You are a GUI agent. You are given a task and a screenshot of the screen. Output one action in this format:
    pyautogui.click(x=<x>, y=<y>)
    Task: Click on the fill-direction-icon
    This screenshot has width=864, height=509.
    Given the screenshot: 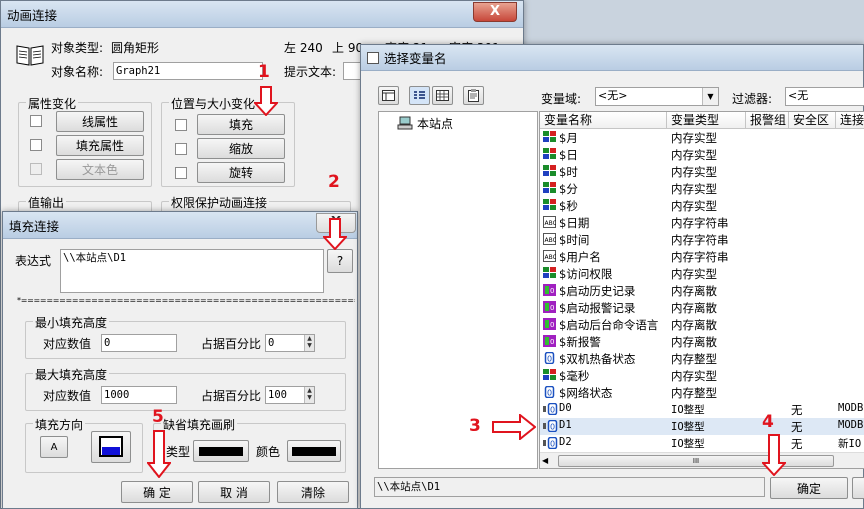 What is the action you would take?
    pyautogui.click(x=111, y=447)
    